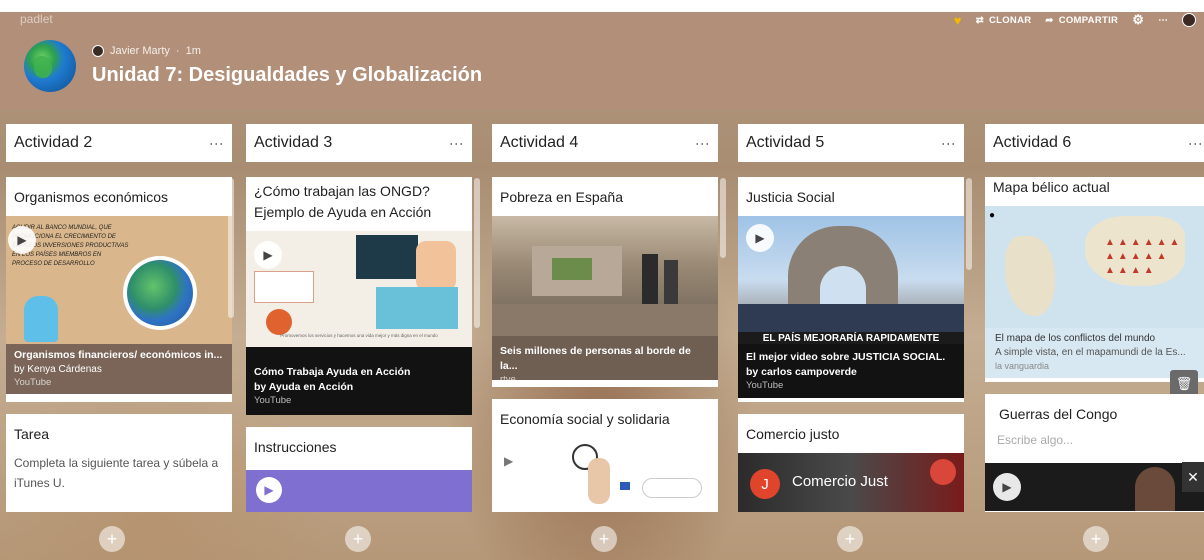 The width and height of the screenshot is (1204, 560). What do you see at coordinates (1058, 414) in the screenshot?
I see `post-title: Guerras del Congo` at bounding box center [1058, 414].